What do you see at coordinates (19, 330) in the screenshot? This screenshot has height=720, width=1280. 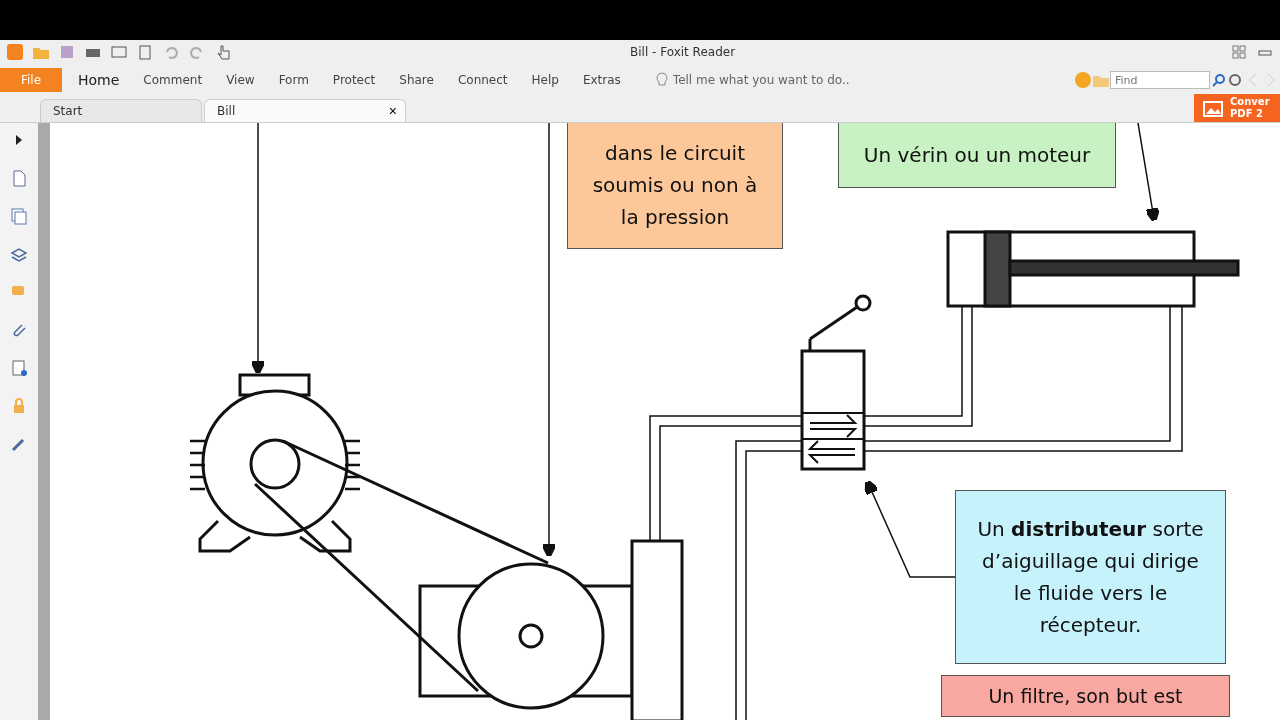 I see `paperclip-icon` at bounding box center [19, 330].